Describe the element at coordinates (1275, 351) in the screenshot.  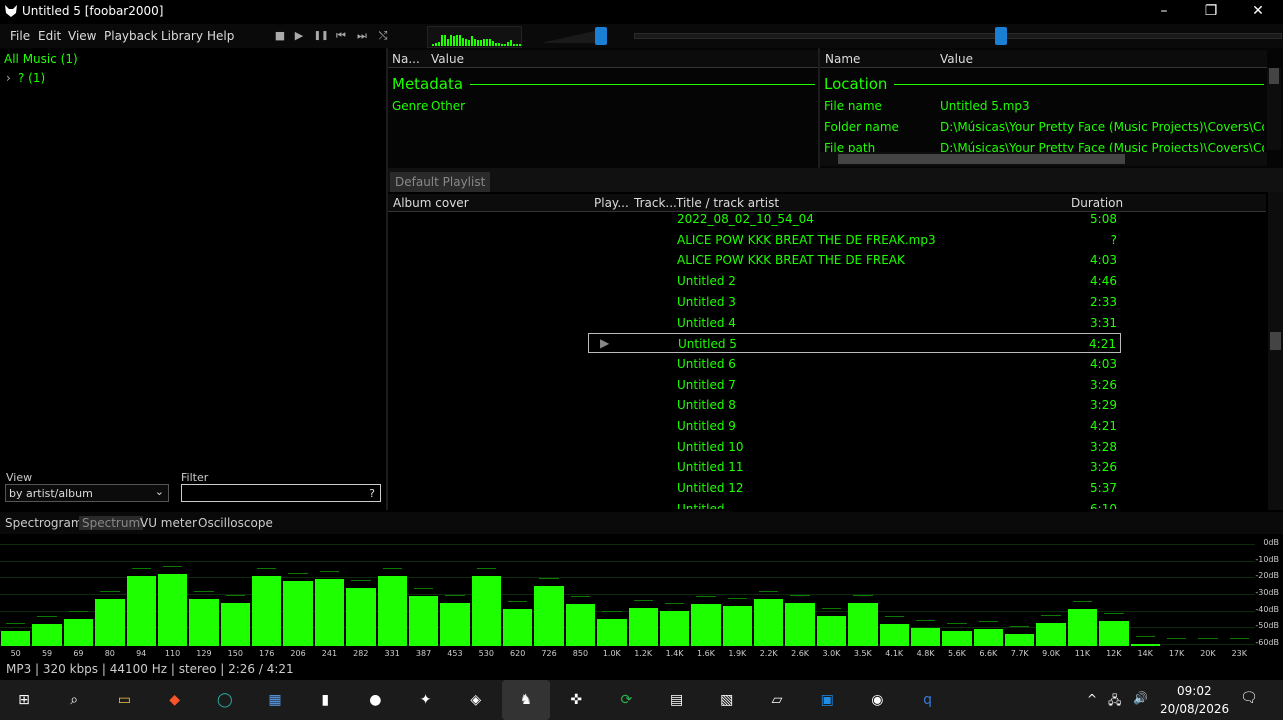
I see `playlist-scrollbar` at that location.